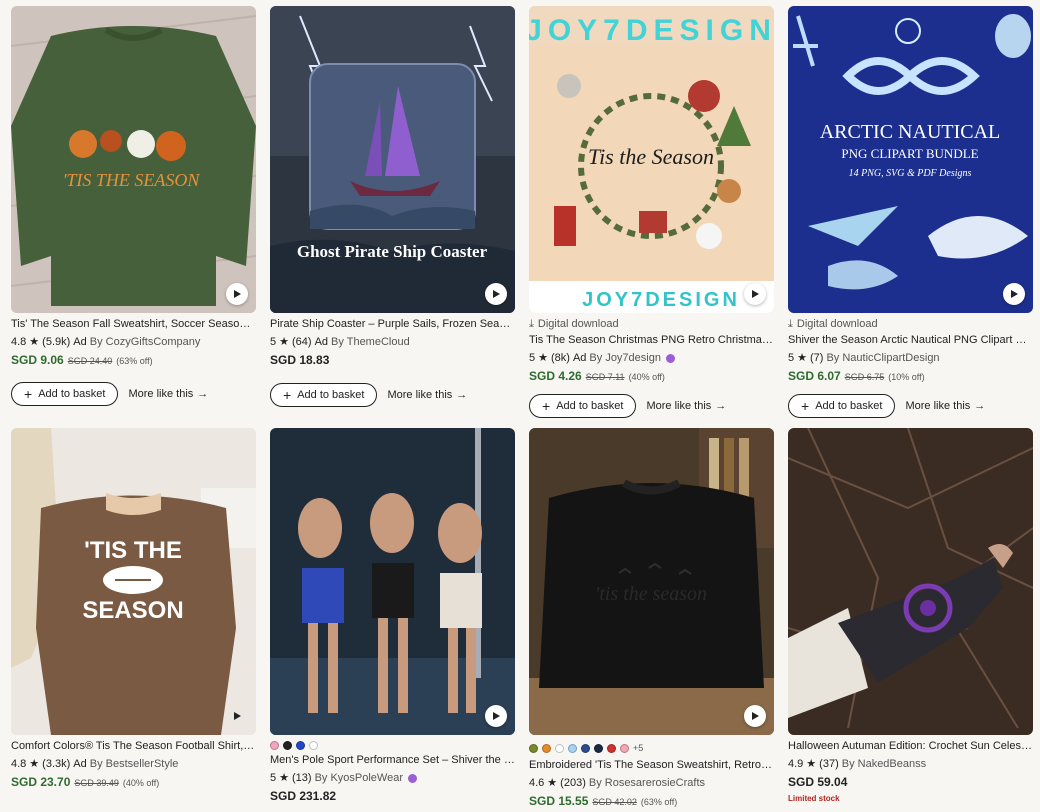  Describe the element at coordinates (651, 30) in the screenshot. I see `image-watermark-top: JOY7DESIGN` at that location.